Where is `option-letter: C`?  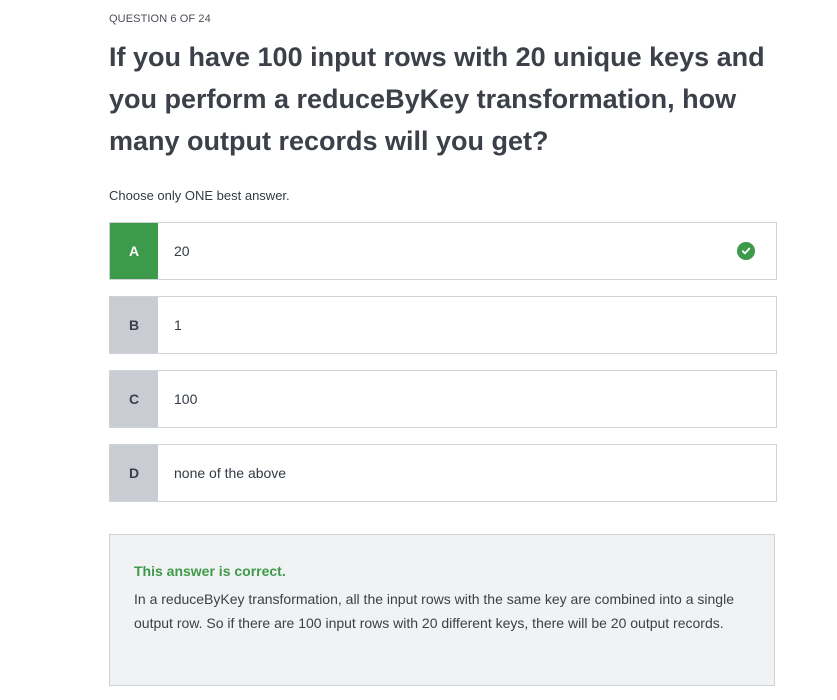 option-letter: C is located at coordinates (134, 399).